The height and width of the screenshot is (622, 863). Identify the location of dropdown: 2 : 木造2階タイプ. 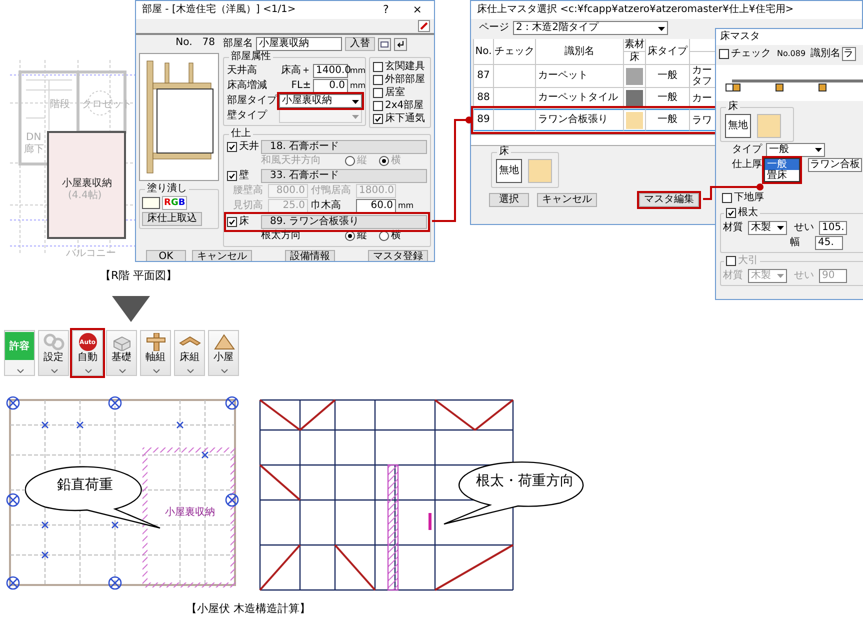
(590, 28).